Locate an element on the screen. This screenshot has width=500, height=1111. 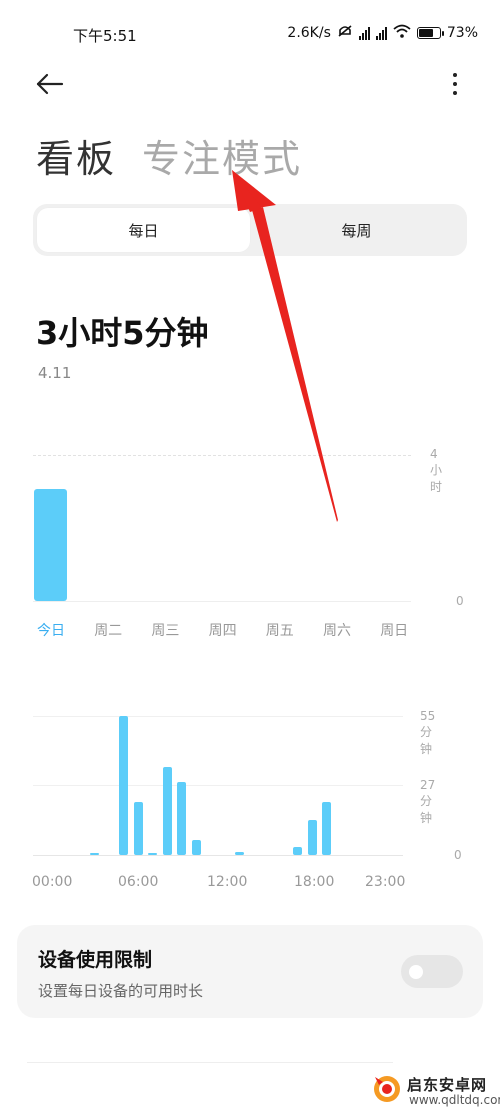
watermark-logo-icon is located at coordinates (387, 1089).